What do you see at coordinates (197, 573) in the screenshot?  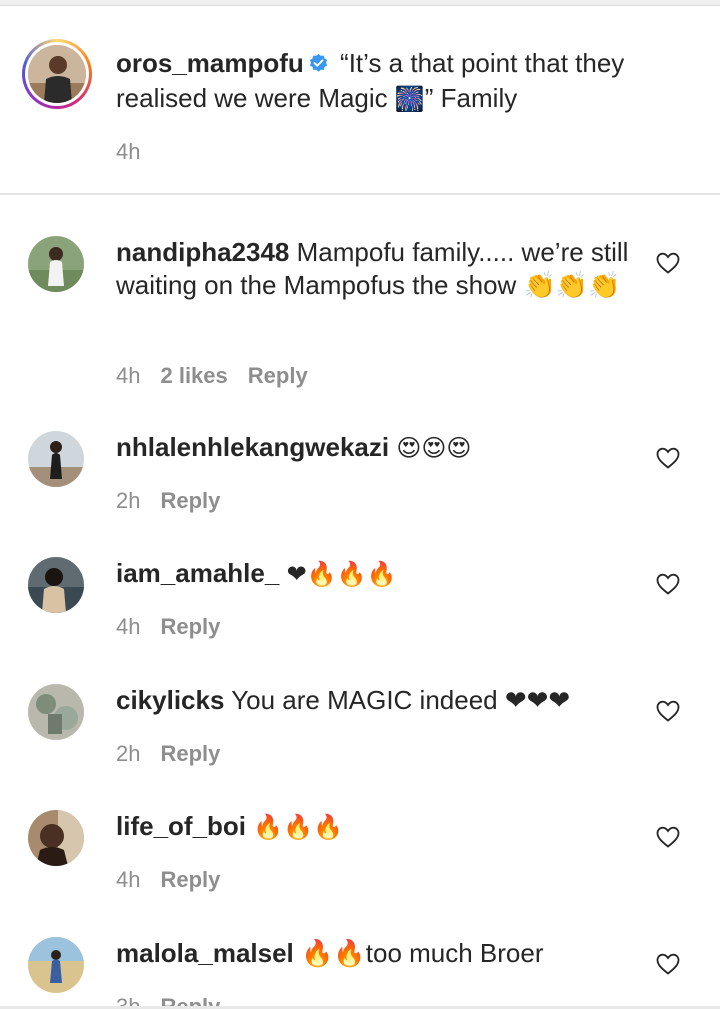 I see `comment-username: iam_amahle_` at bounding box center [197, 573].